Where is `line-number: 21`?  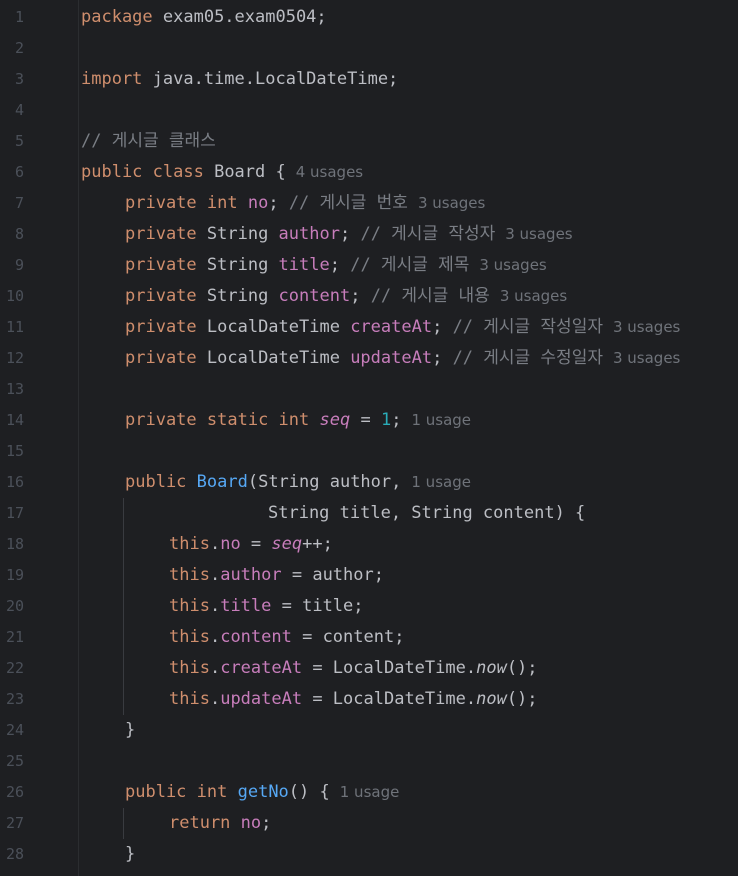 line-number: 21 is located at coordinates (14, 637).